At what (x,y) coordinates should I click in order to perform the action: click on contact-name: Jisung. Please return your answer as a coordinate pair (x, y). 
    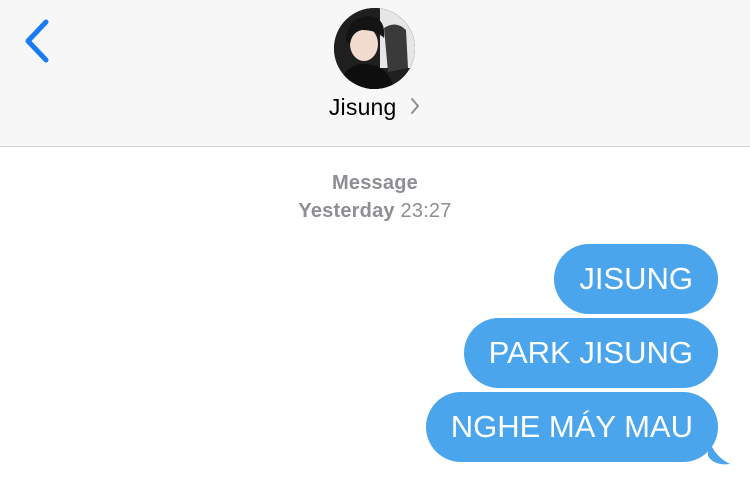
    Looking at the image, I should click on (362, 107).